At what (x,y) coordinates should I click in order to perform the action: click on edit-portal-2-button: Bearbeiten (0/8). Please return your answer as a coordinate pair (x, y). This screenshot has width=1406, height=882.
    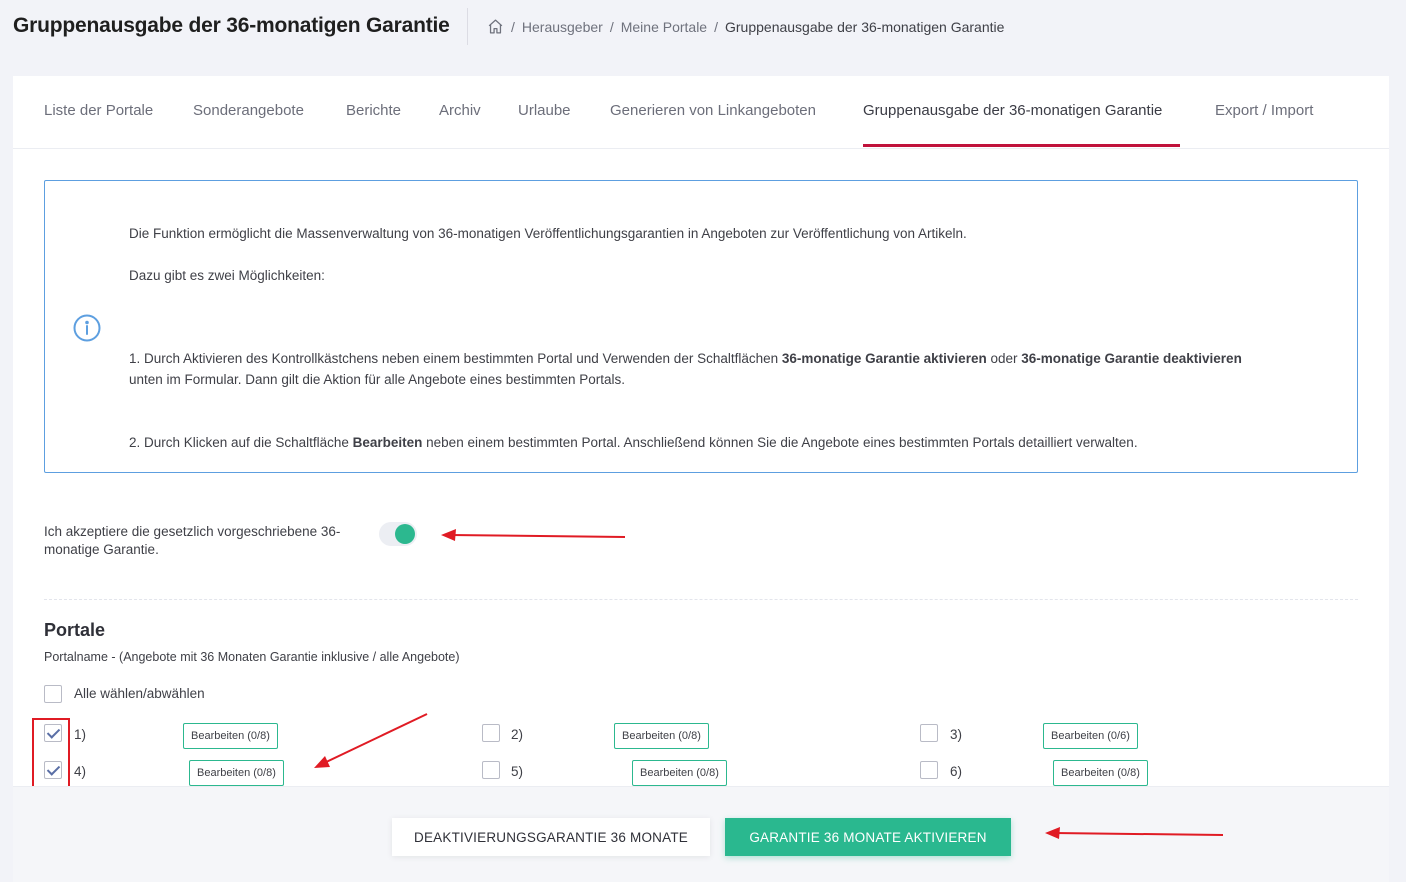
    Looking at the image, I should click on (661, 736).